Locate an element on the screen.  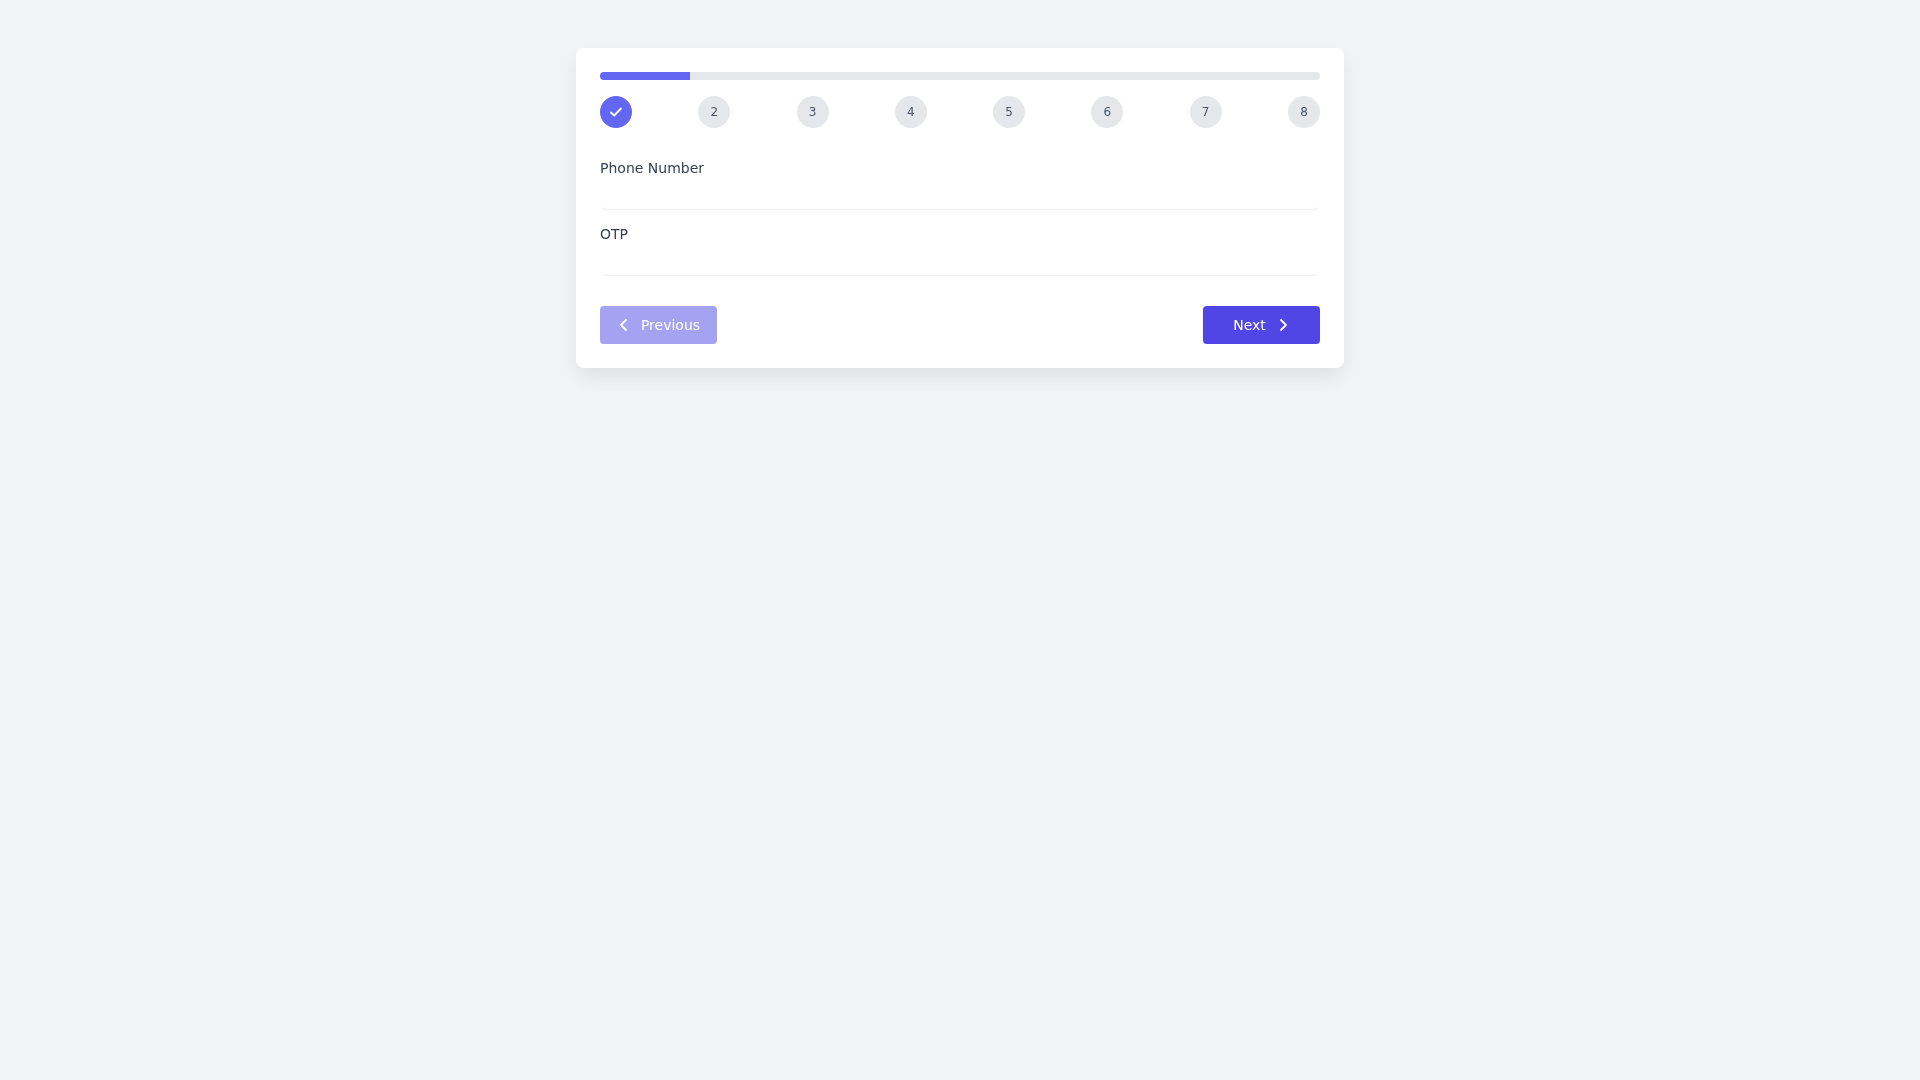
field-label: Phone Number is located at coordinates (653, 168).